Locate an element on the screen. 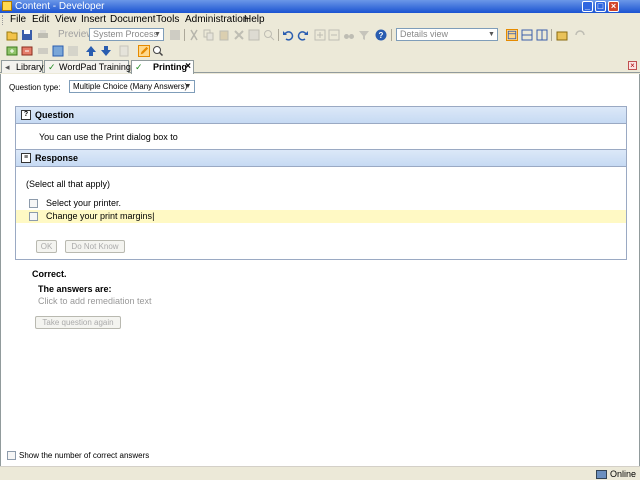 The height and width of the screenshot is (480, 640). close-button: × is located at coordinates (613, 6).